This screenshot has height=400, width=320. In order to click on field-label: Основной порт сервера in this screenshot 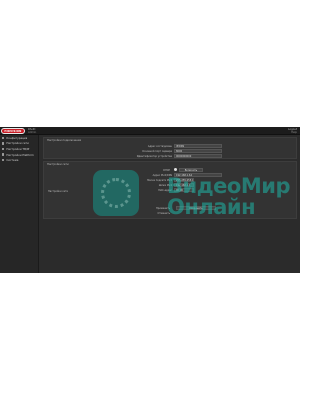, I will do `click(157, 151)`.